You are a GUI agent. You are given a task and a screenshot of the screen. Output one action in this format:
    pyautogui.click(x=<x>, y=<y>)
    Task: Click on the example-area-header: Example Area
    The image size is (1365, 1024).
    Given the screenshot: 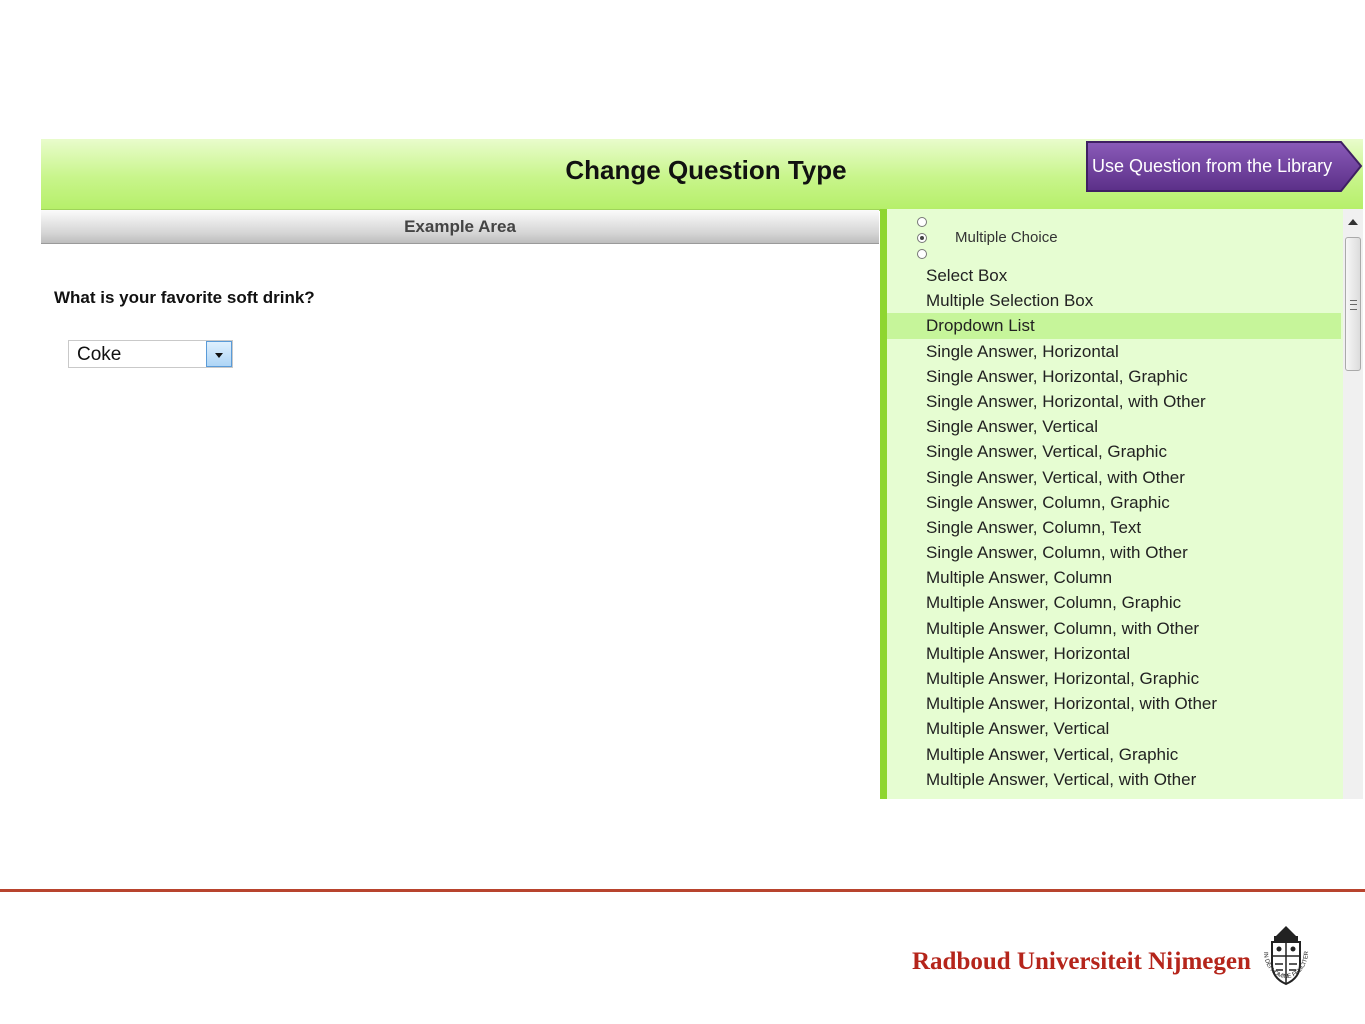 What is the action you would take?
    pyautogui.click(x=460, y=227)
    